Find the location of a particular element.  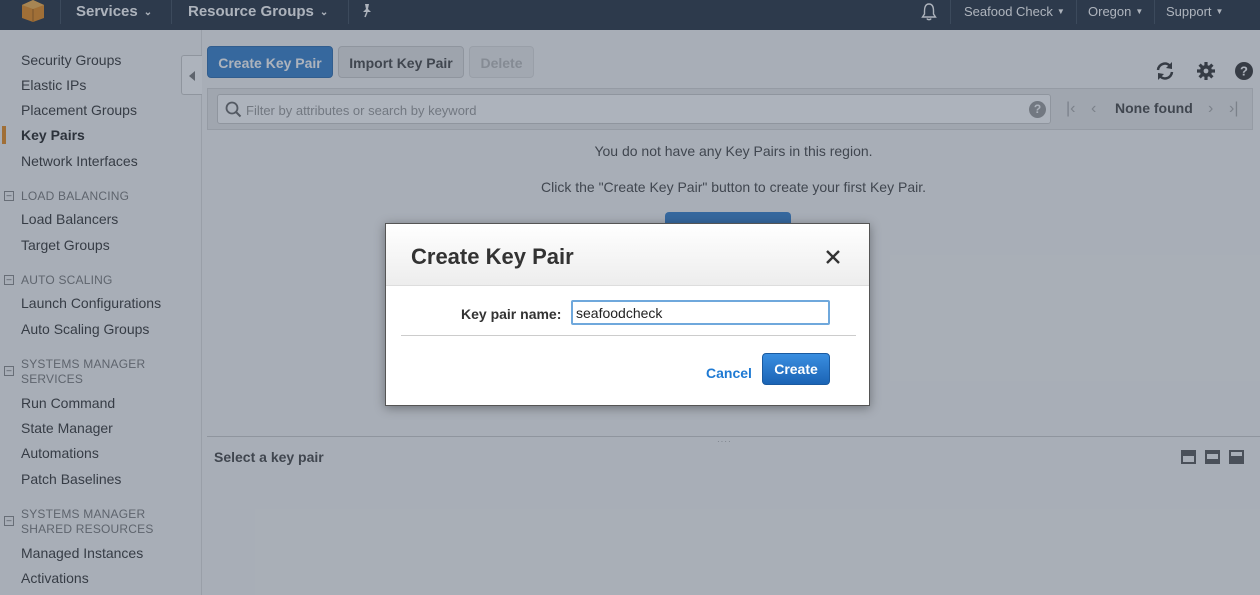

key-pair-name-input is located at coordinates (700, 312).